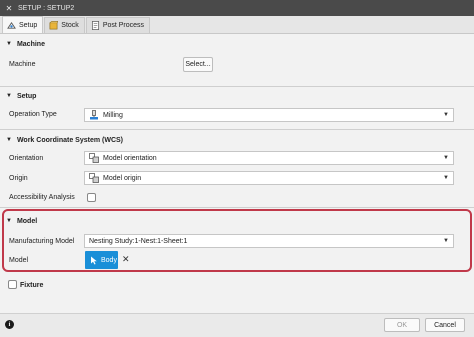 Image resolution: width=474 pixels, height=337 pixels. Describe the element at coordinates (27, 221) in the screenshot. I see `section-title: Model` at that location.